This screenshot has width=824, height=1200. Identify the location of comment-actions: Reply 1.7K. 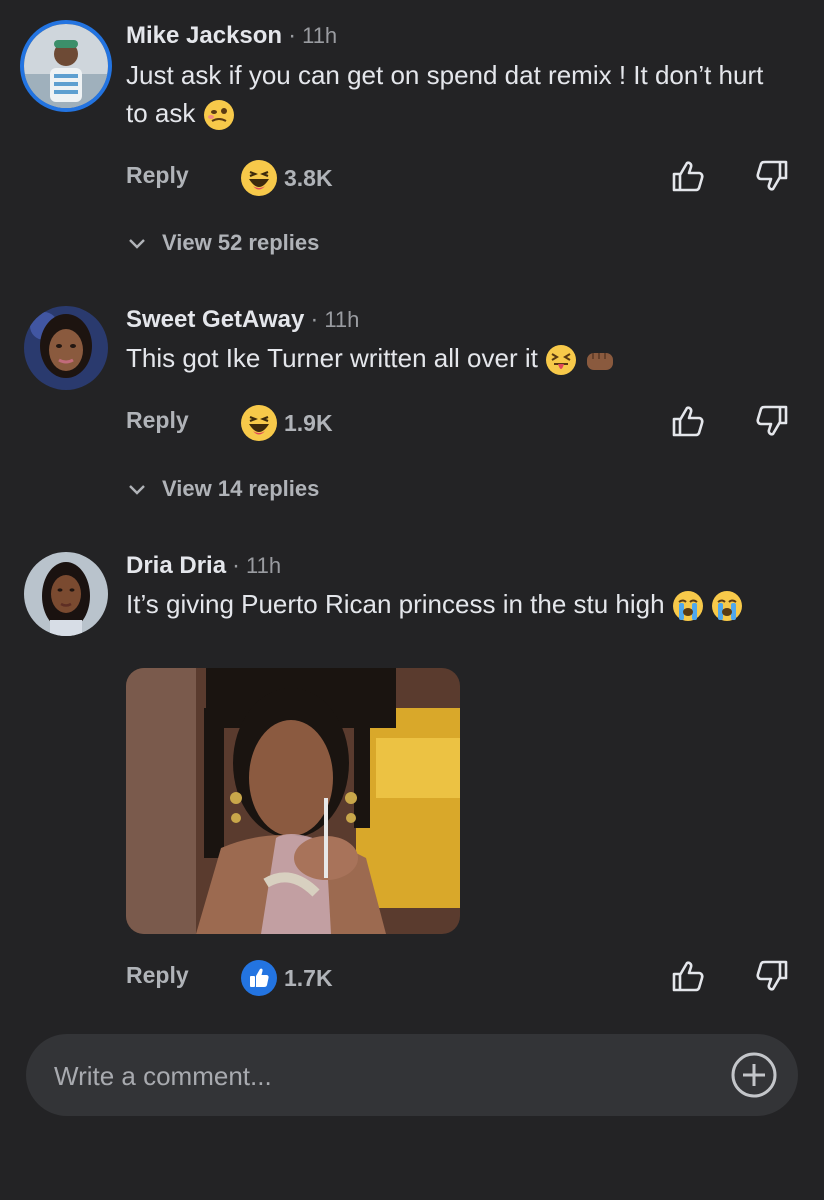
(461, 978).